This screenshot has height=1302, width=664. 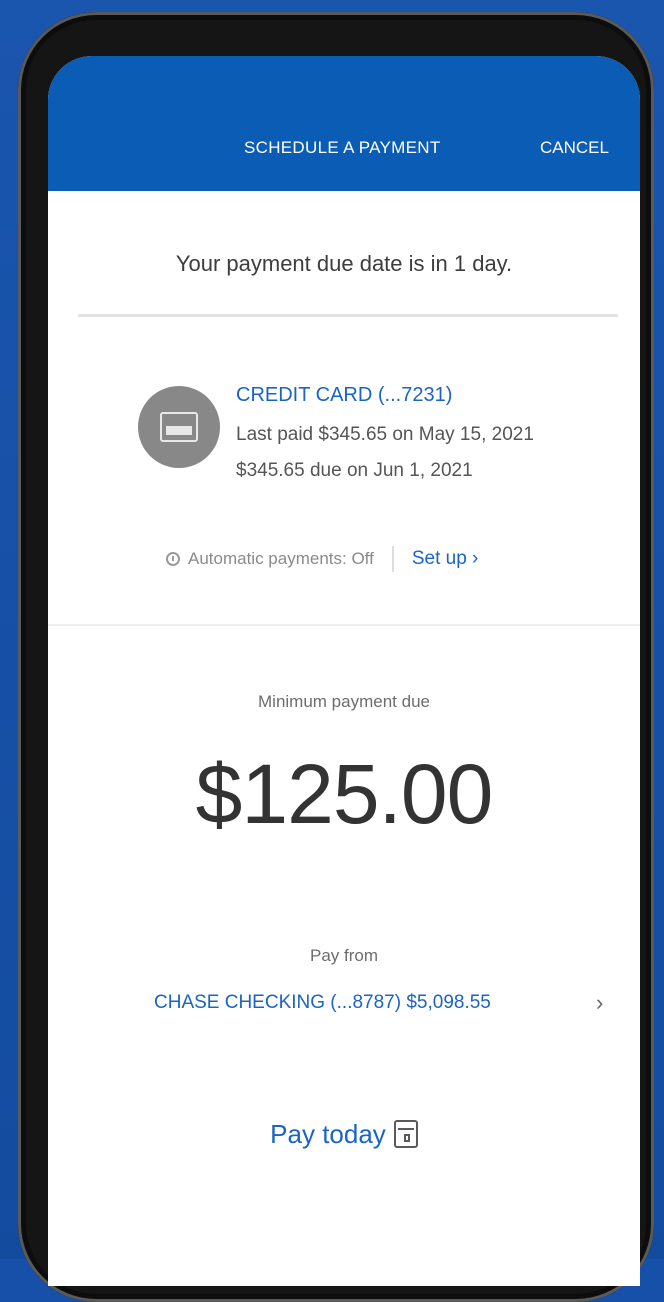 What do you see at coordinates (348, 315) in the screenshot?
I see `divider` at bounding box center [348, 315].